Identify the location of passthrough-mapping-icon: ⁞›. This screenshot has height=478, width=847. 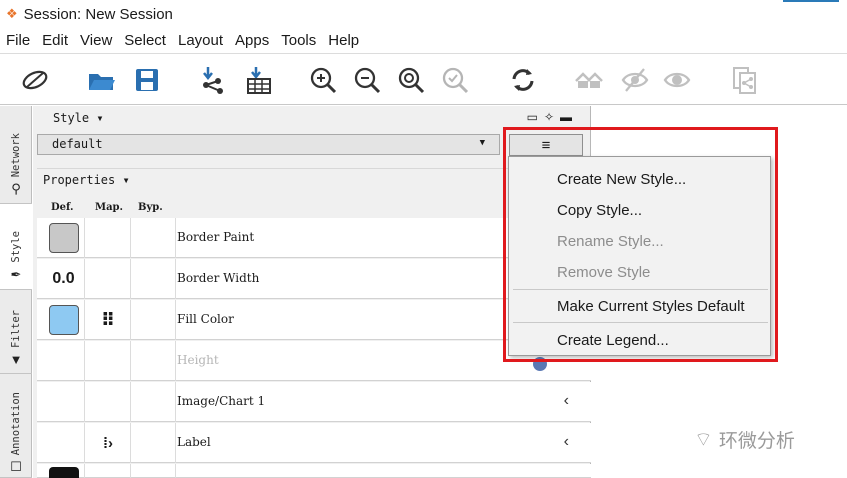
(108, 443).